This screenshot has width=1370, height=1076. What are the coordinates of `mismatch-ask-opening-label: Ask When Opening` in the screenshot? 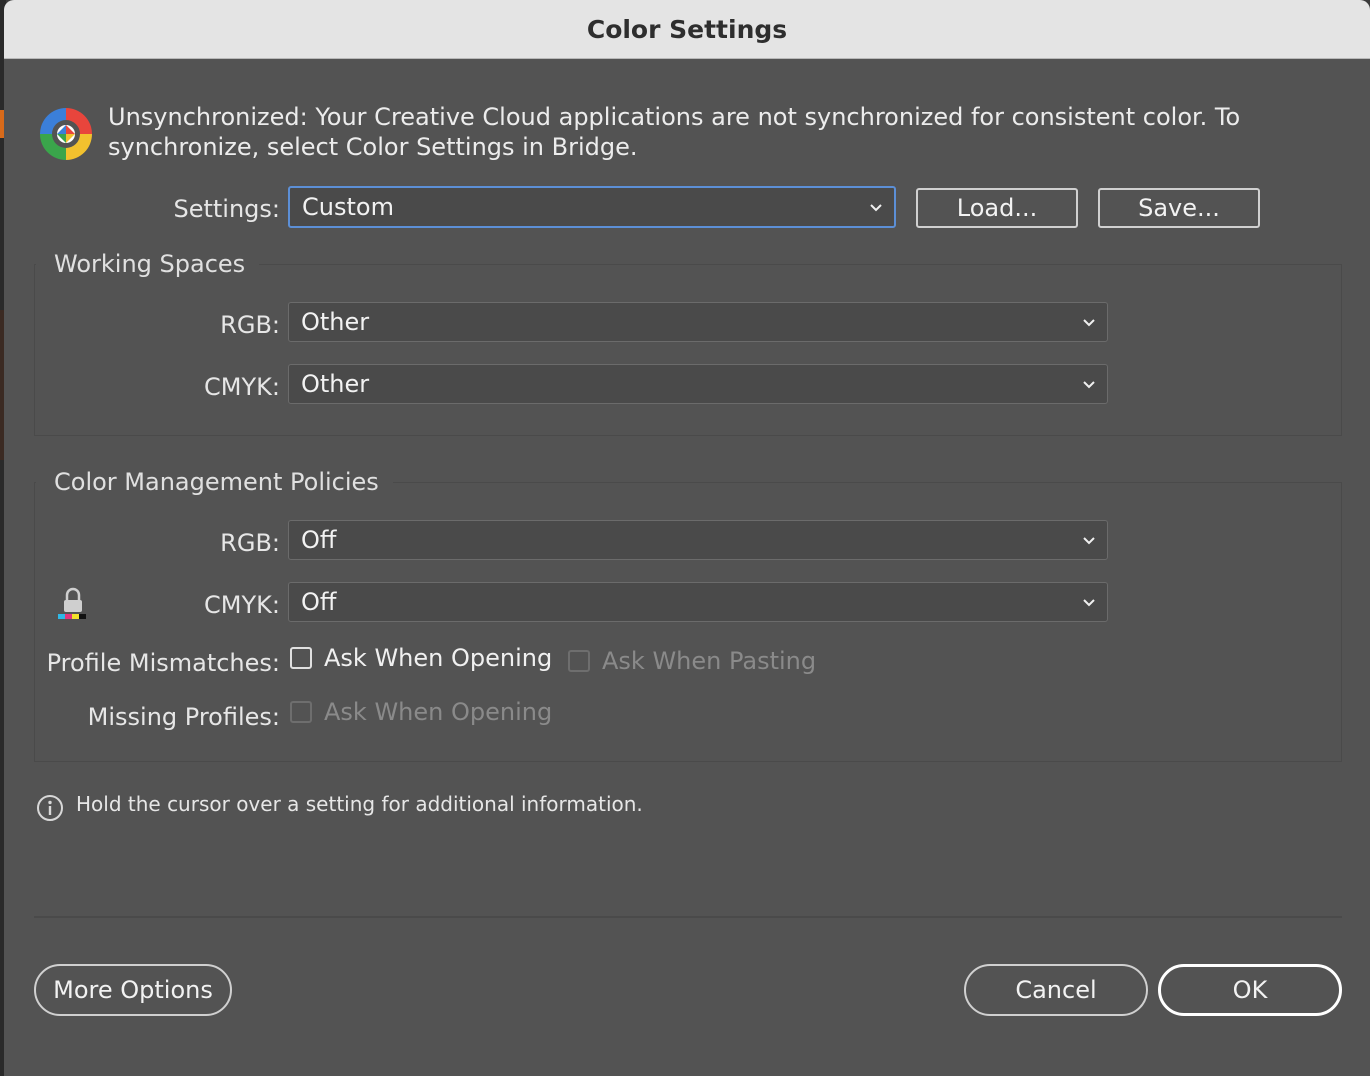 It's located at (438, 658).